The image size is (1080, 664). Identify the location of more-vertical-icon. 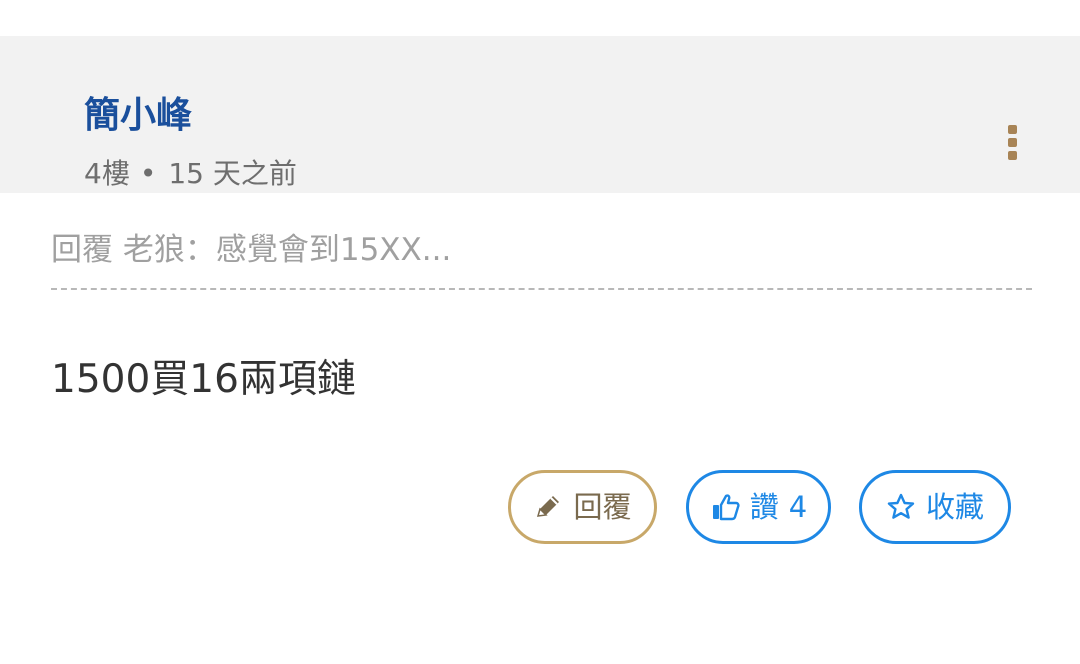
(1013, 143).